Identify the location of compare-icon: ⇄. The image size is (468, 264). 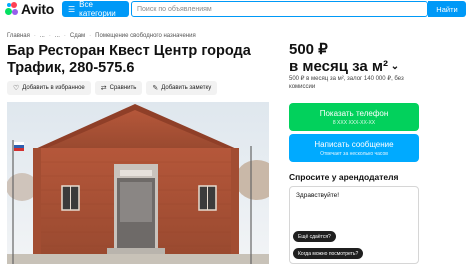
(103, 88).